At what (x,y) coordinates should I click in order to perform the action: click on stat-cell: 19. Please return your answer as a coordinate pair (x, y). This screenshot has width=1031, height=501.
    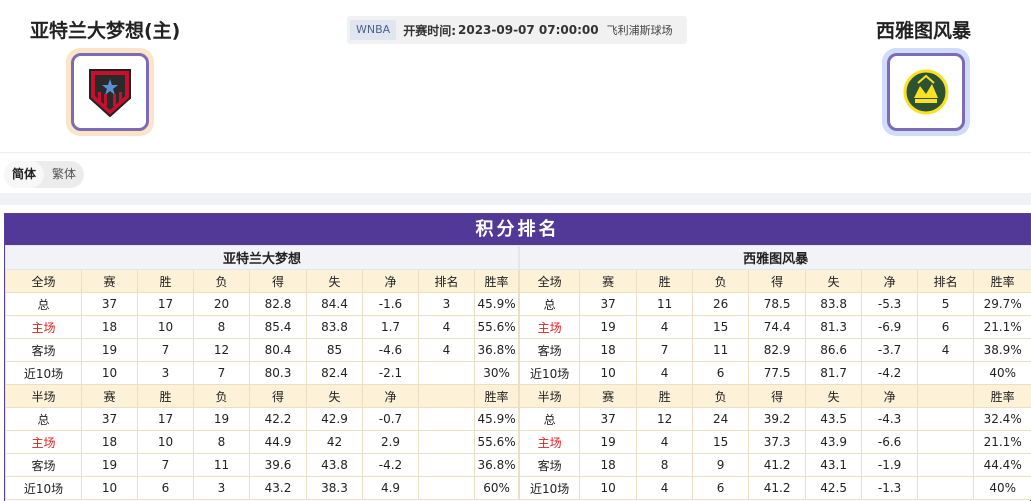
    Looking at the image, I should click on (109, 350).